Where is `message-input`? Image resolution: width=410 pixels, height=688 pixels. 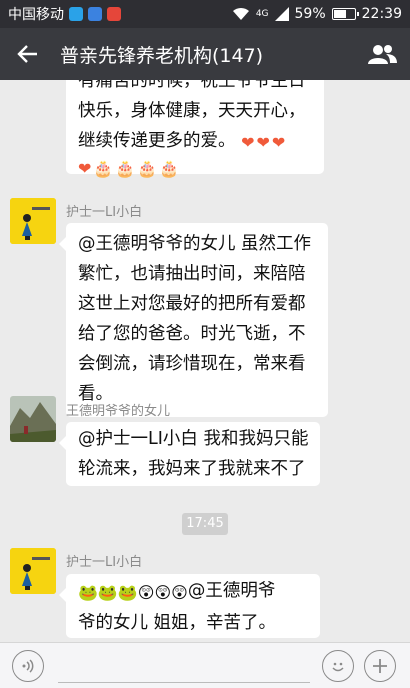
message-input is located at coordinates (184, 665).